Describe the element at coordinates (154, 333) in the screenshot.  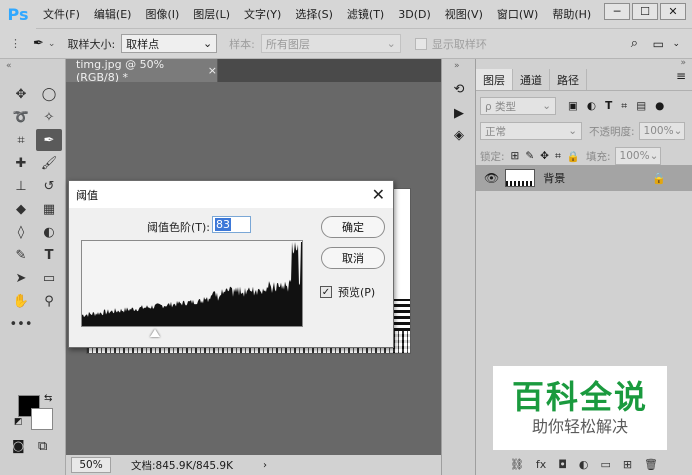
I see `threshold-slider-handle` at that location.